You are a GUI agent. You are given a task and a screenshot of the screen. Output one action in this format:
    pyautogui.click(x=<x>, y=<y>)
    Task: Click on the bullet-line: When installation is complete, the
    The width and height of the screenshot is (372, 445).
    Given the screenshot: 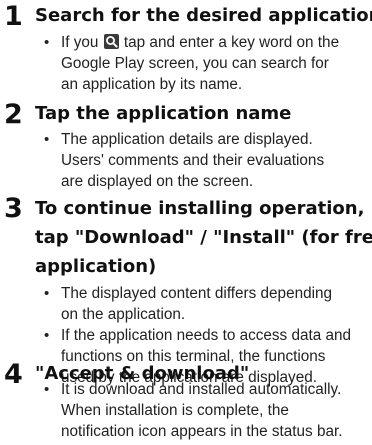 What is the action you would take?
    pyautogui.click(x=175, y=410)
    